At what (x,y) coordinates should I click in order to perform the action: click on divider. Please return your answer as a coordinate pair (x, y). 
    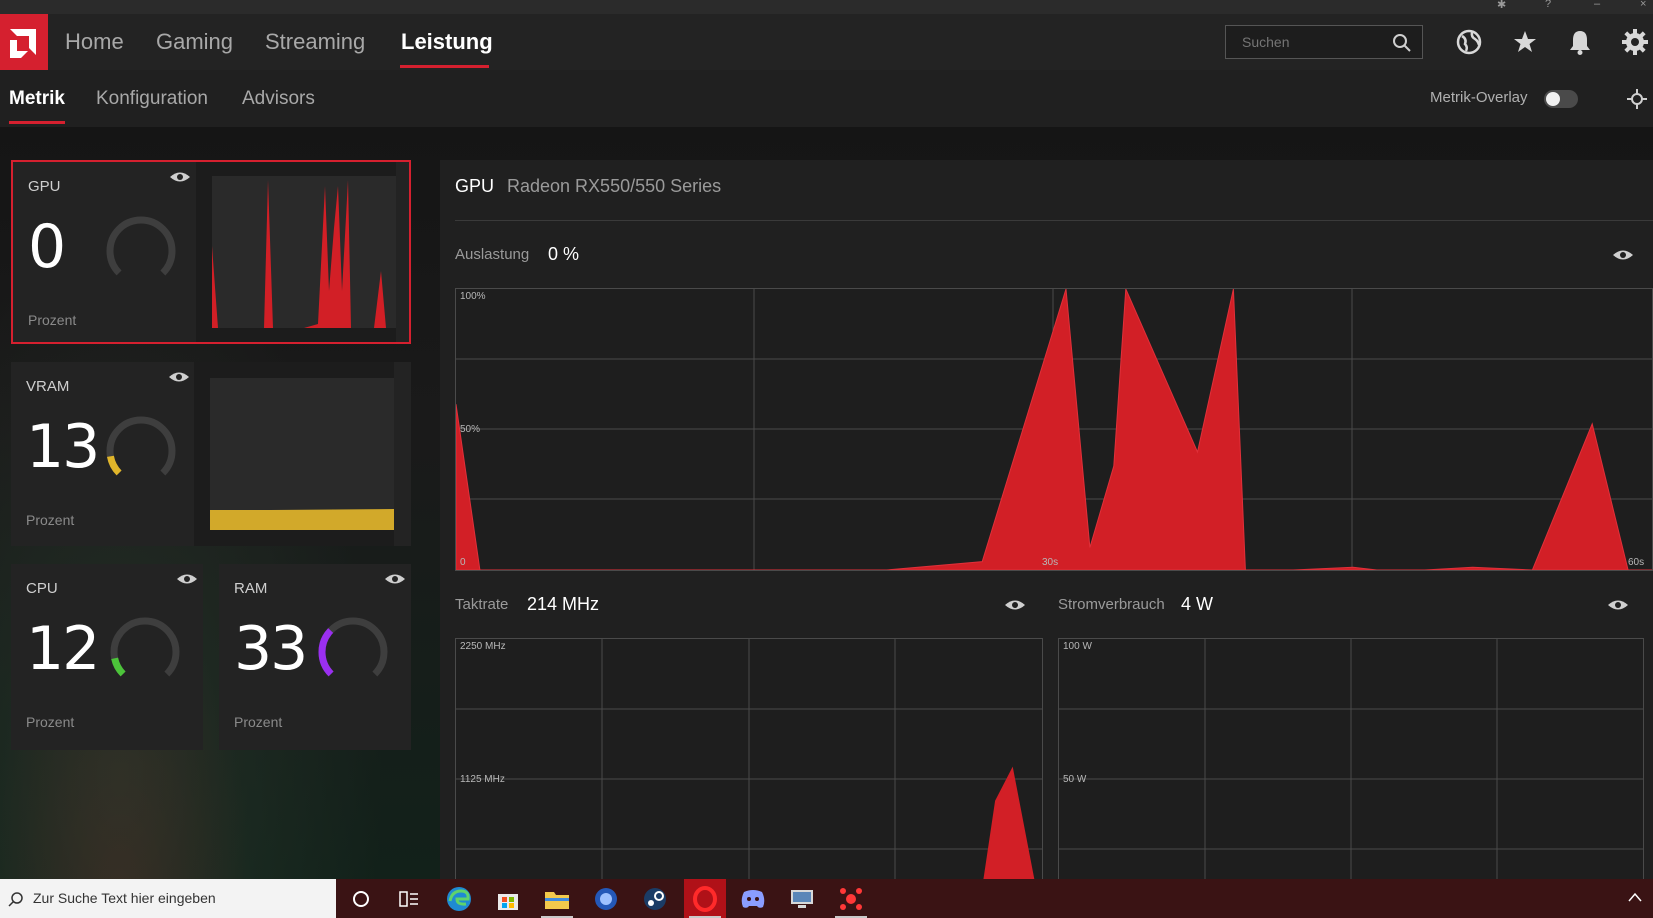
    Looking at the image, I should click on (1054, 220).